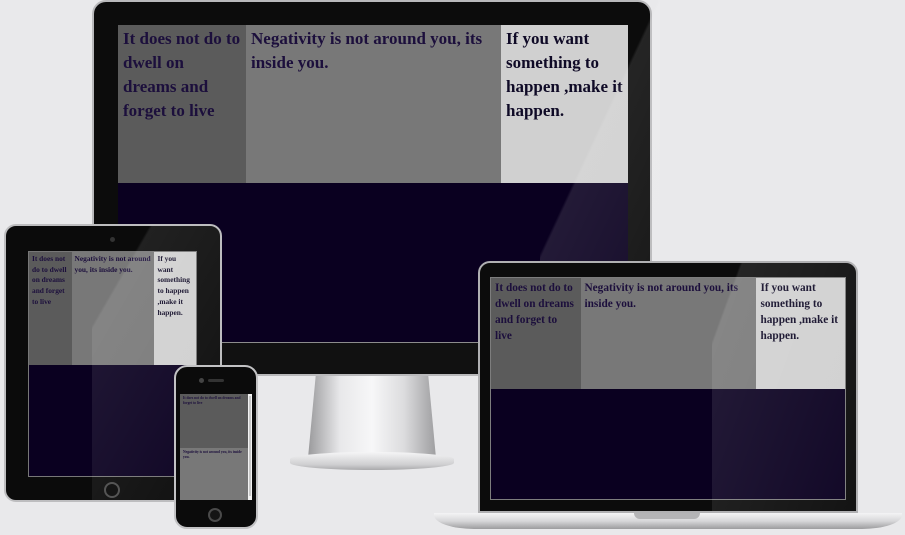 This screenshot has width=905, height=535. I want to click on phone-home-button, so click(215, 515).